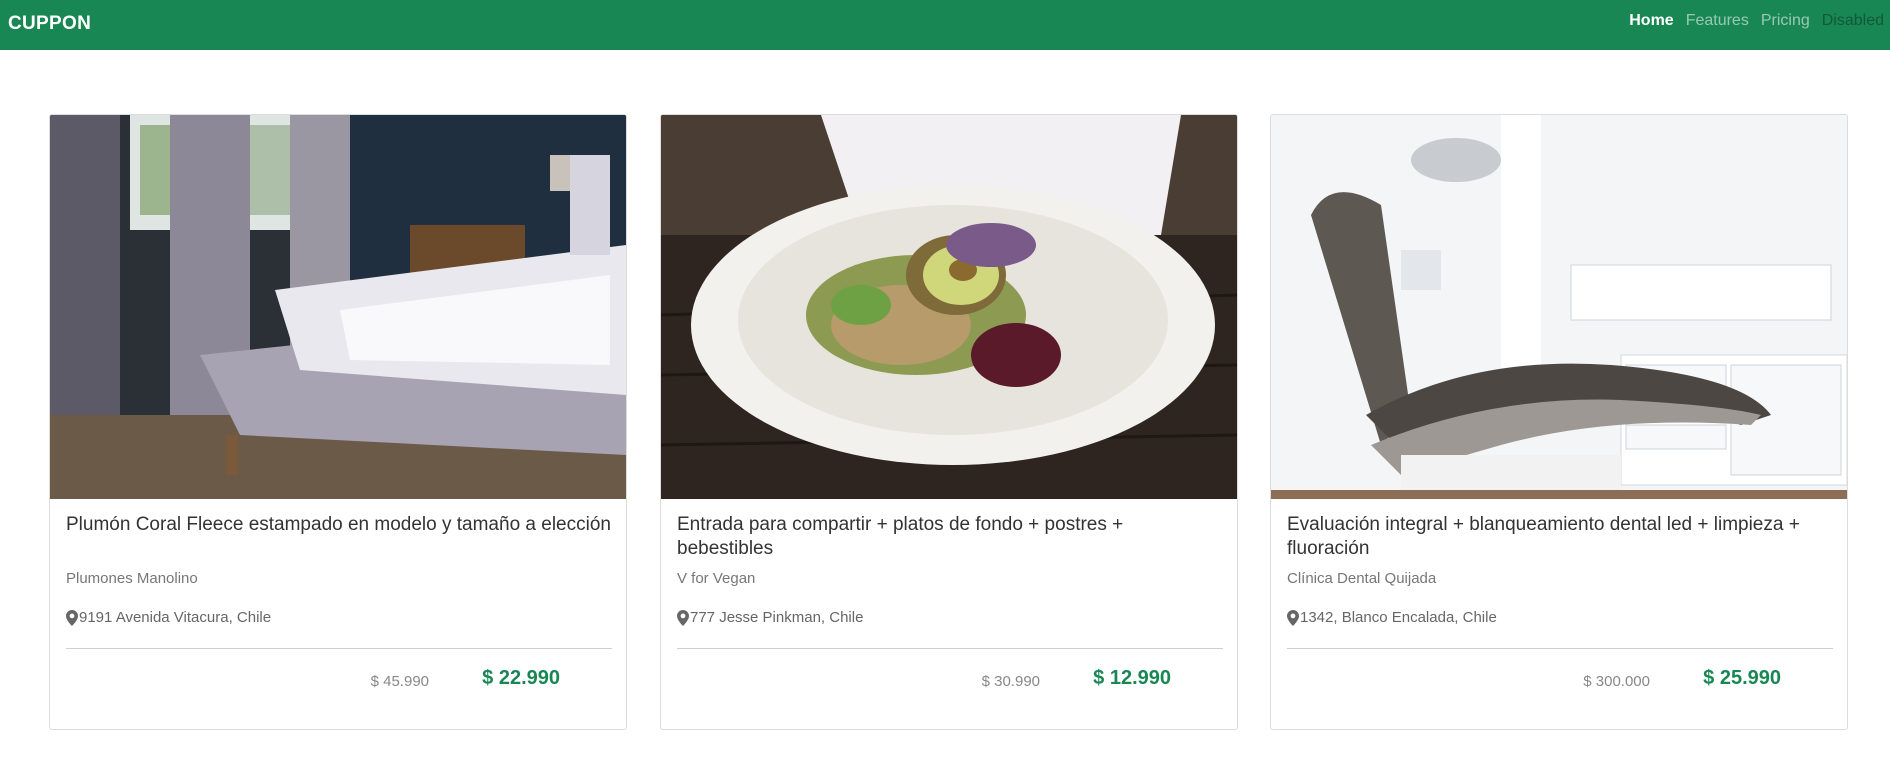  What do you see at coordinates (1852, 20) in the screenshot?
I see `nav-link-disabled: Disabled` at bounding box center [1852, 20].